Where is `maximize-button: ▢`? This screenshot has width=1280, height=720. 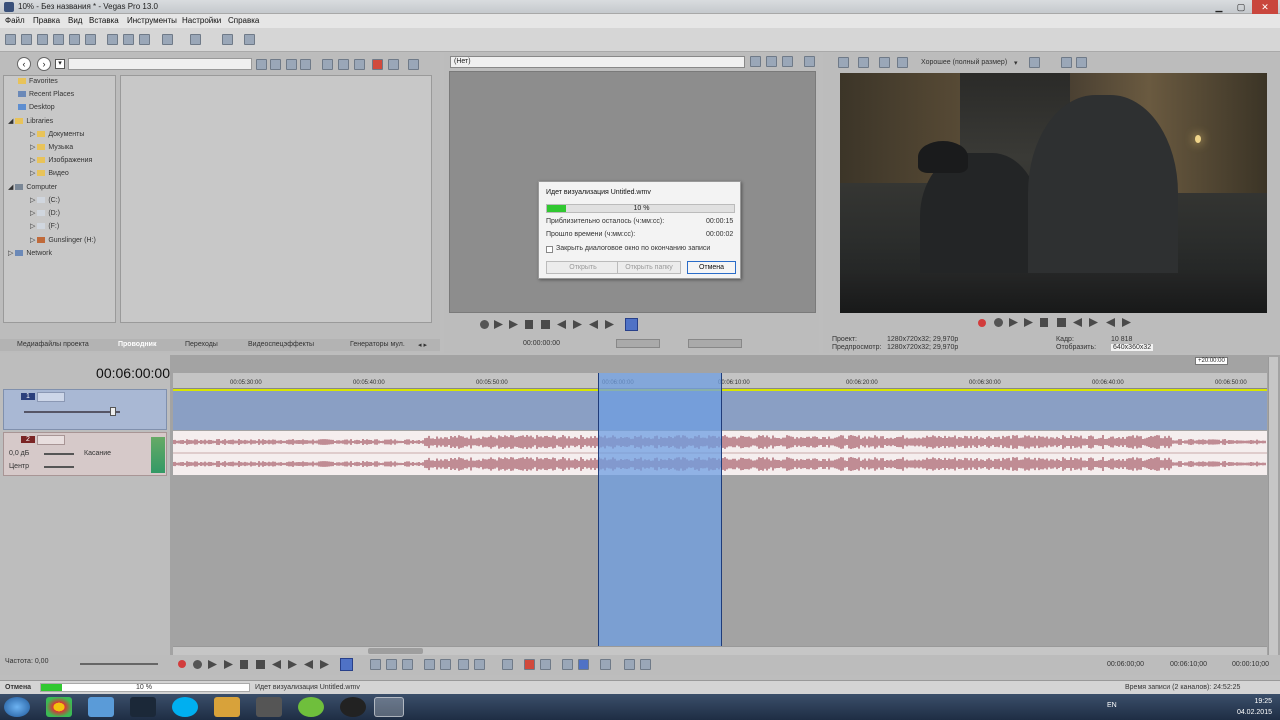
maximize-button: ▢ is located at coordinates (1241, 7).